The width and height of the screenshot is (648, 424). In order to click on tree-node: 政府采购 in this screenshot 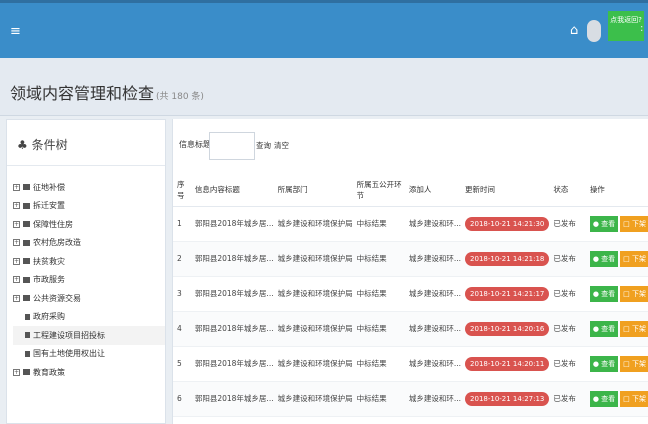, I will do `click(89, 317)`.